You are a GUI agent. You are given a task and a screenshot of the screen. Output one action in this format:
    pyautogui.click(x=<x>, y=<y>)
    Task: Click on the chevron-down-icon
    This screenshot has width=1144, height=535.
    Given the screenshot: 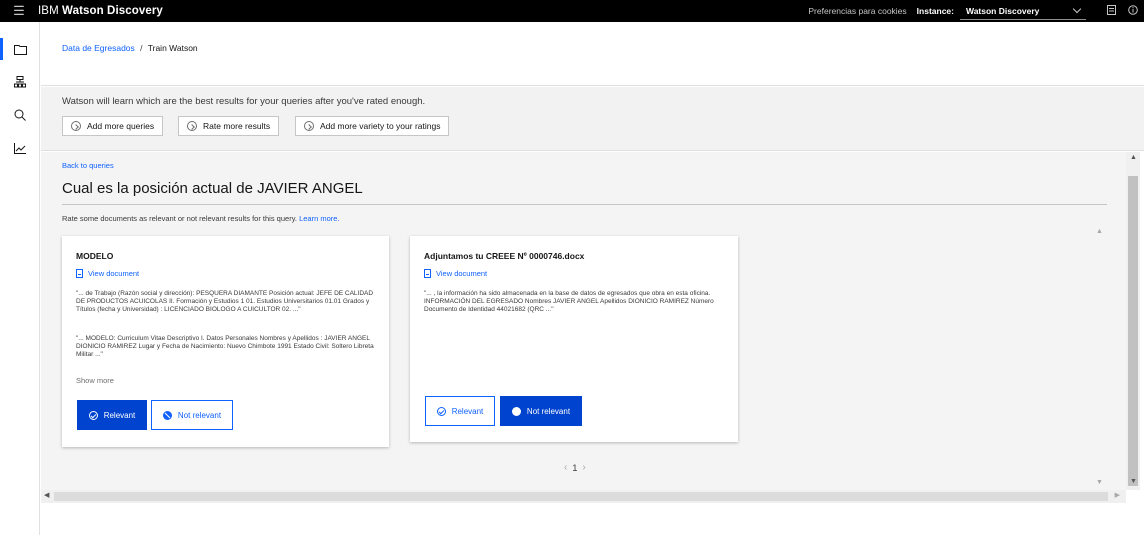 What is the action you would take?
    pyautogui.click(x=1077, y=8)
    